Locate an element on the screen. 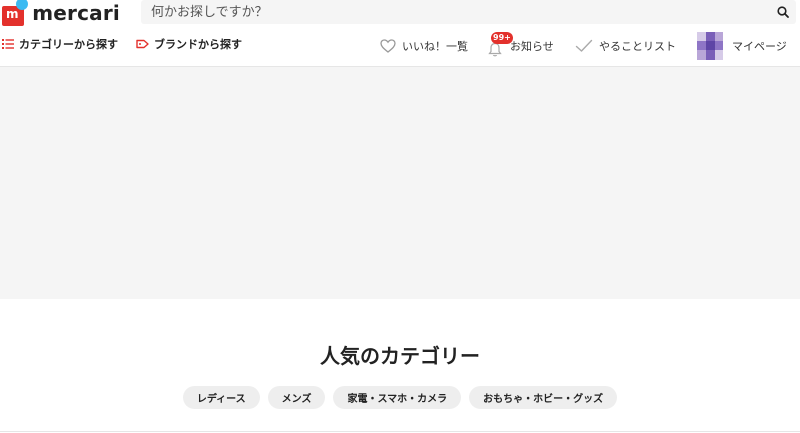 This screenshot has height=433, width=800. category-chip-electronics: 家電・スマホ・カメラ is located at coordinates (397, 397).